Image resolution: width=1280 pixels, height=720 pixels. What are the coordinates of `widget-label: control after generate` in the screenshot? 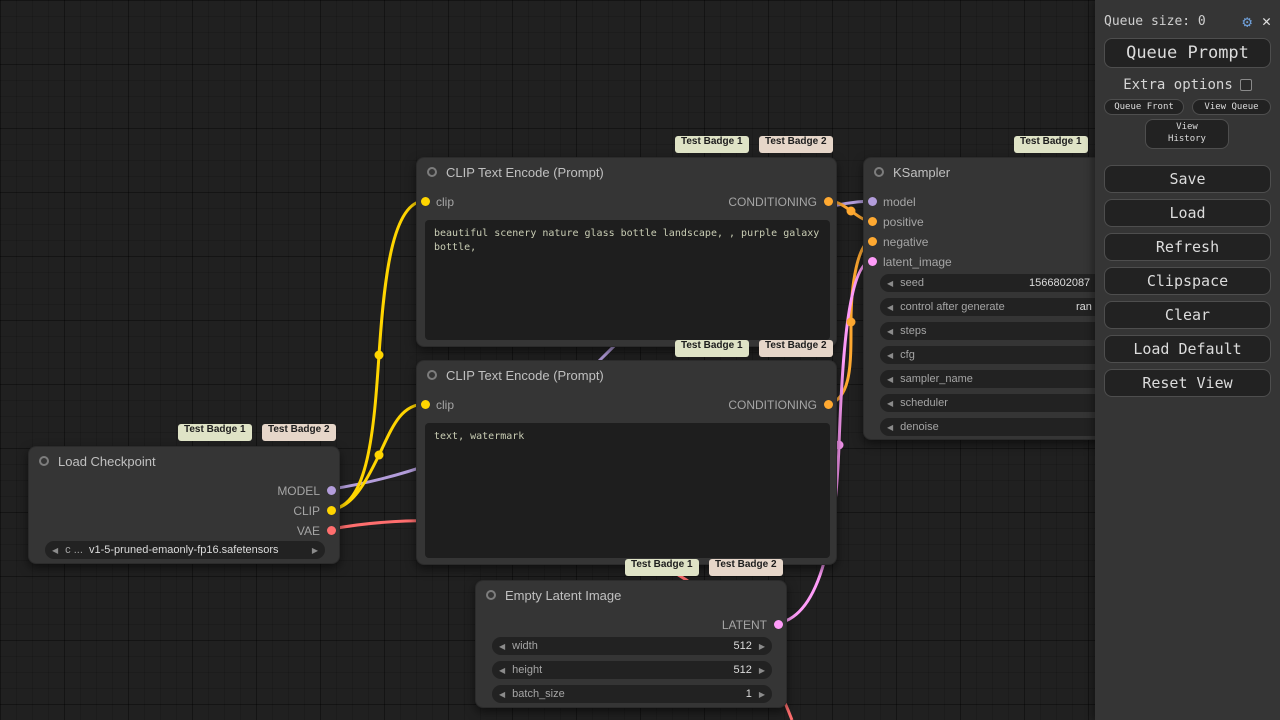 It's located at (952, 307).